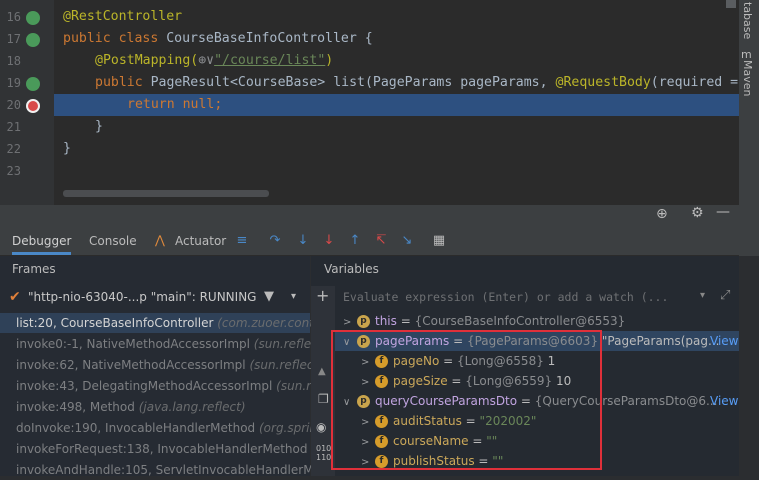 This screenshot has width=759, height=480. I want to click on check-icon: ✔, so click(15, 297).